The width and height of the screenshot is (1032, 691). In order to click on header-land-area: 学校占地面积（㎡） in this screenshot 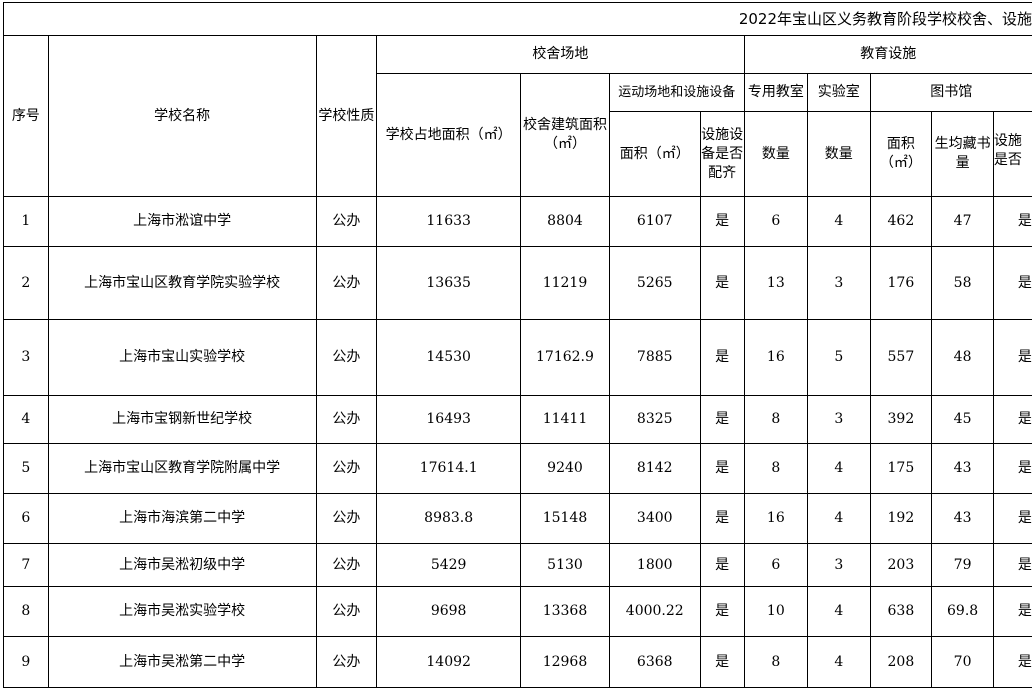, I will do `click(449, 135)`.